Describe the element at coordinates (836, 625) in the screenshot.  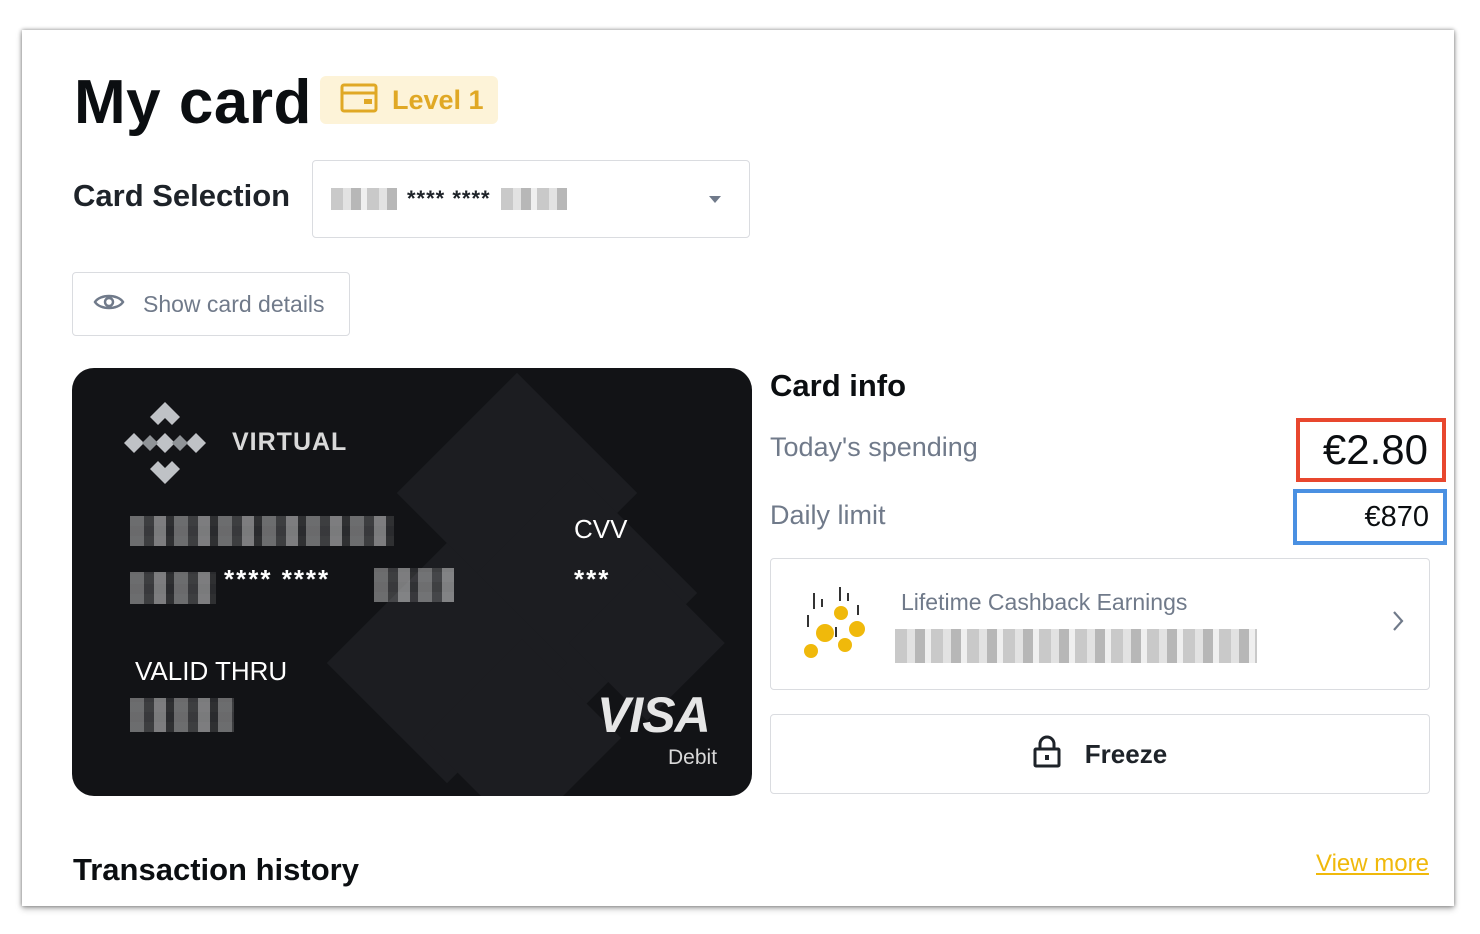
I see `coins-icon` at that location.